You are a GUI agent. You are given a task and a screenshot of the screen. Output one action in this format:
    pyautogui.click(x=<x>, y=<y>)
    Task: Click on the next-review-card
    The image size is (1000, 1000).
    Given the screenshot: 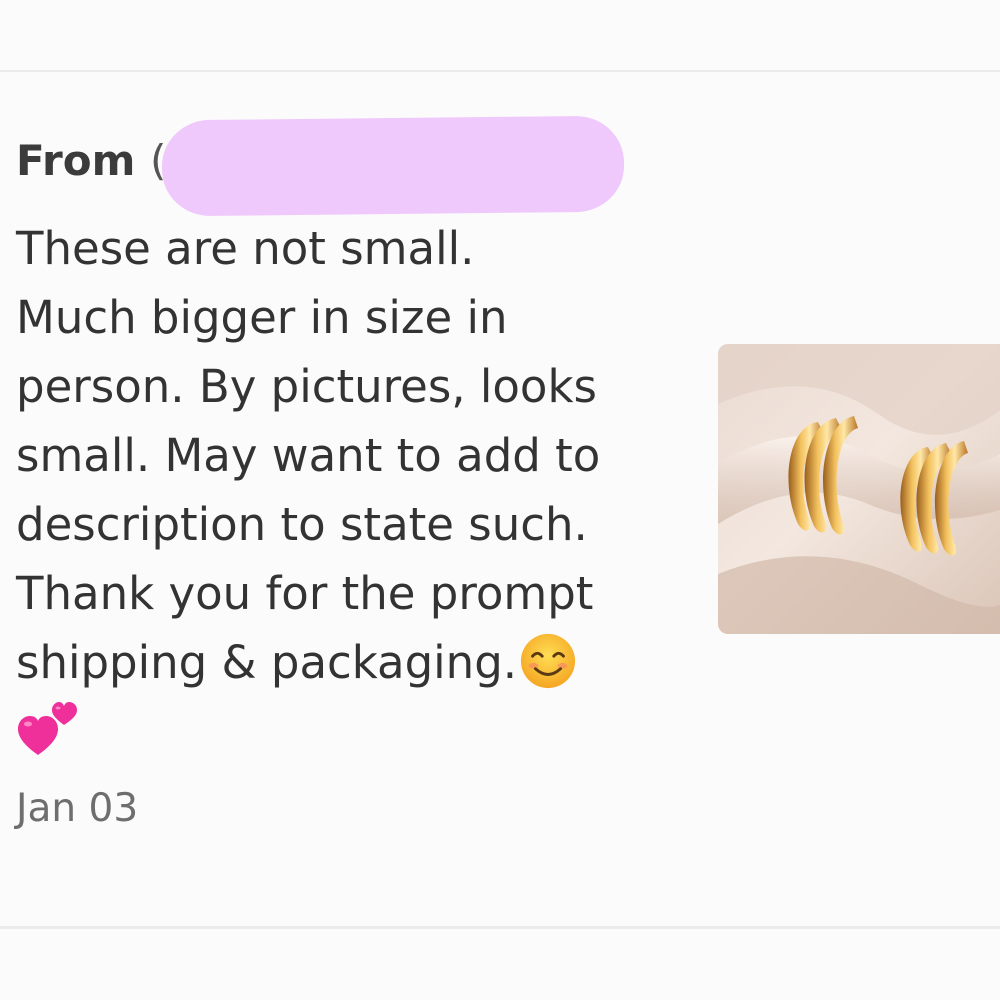 What is the action you would take?
    pyautogui.click(x=500, y=964)
    